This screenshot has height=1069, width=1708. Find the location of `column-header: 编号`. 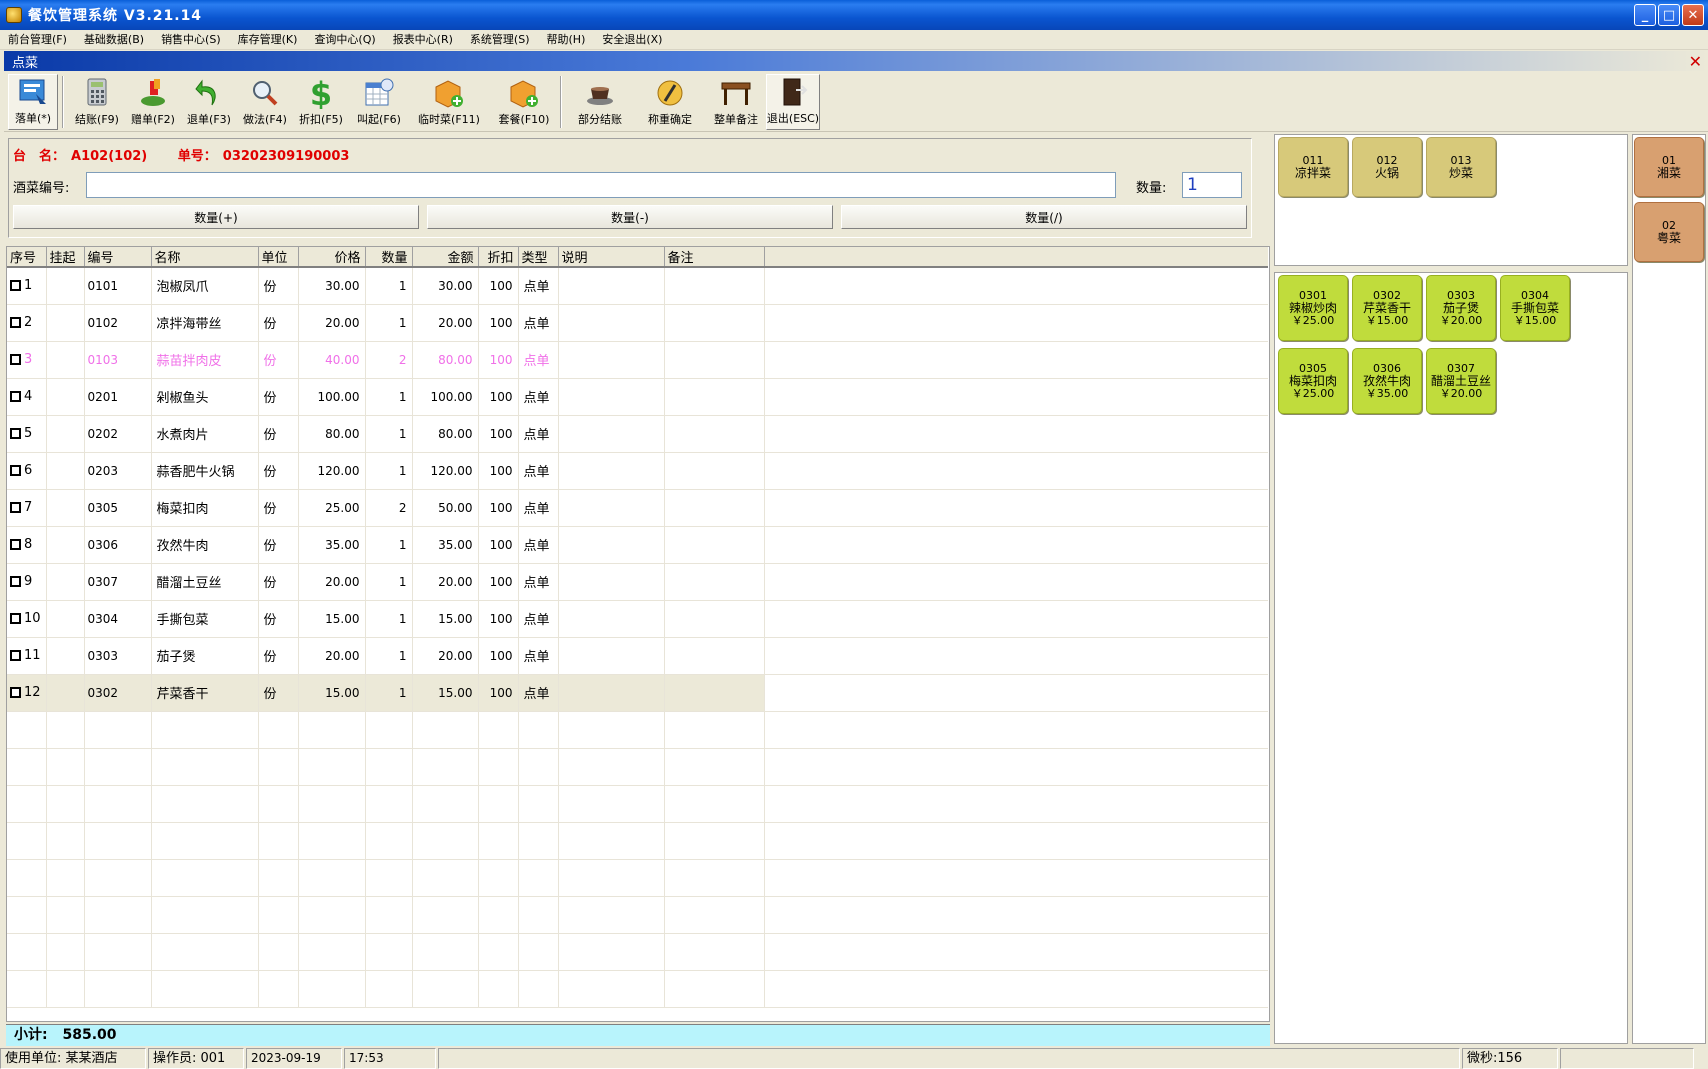

column-header: 编号 is located at coordinates (118, 257).